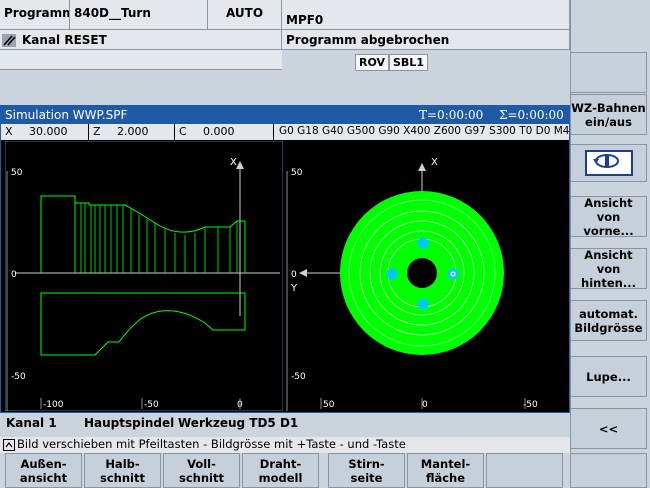 Image resolution: width=650 pixels, height=488 pixels. Describe the element at coordinates (129, 423) in the screenshot. I see `spindle-label: Hauptspindel` at that location.